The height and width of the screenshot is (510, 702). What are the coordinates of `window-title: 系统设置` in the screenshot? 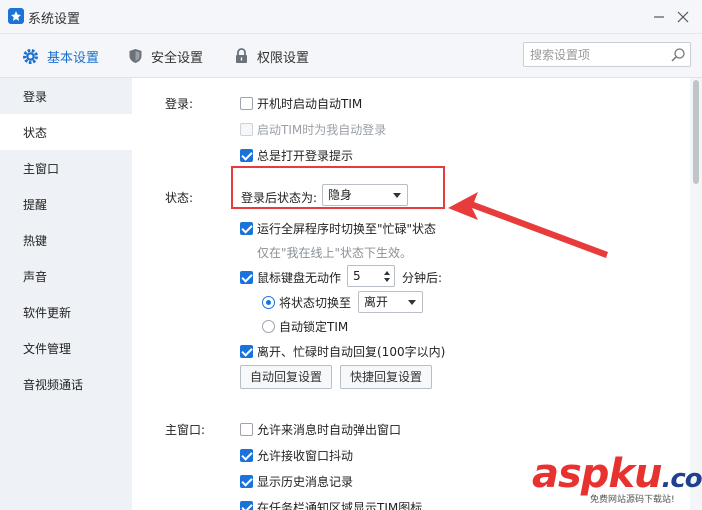 It's located at (54, 19).